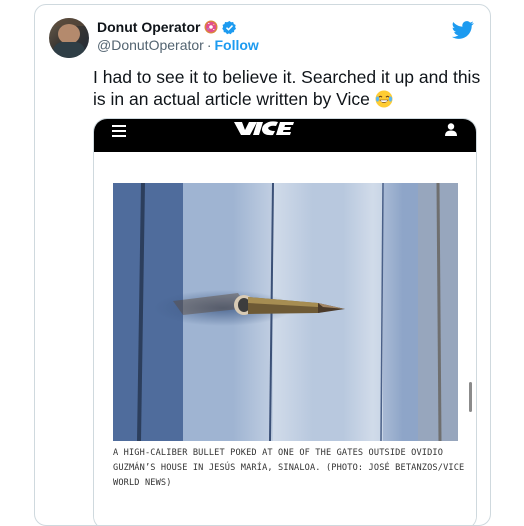 This screenshot has height=526, width=524. What do you see at coordinates (150, 45) in the screenshot?
I see `author-handle: @DonutOperator` at bounding box center [150, 45].